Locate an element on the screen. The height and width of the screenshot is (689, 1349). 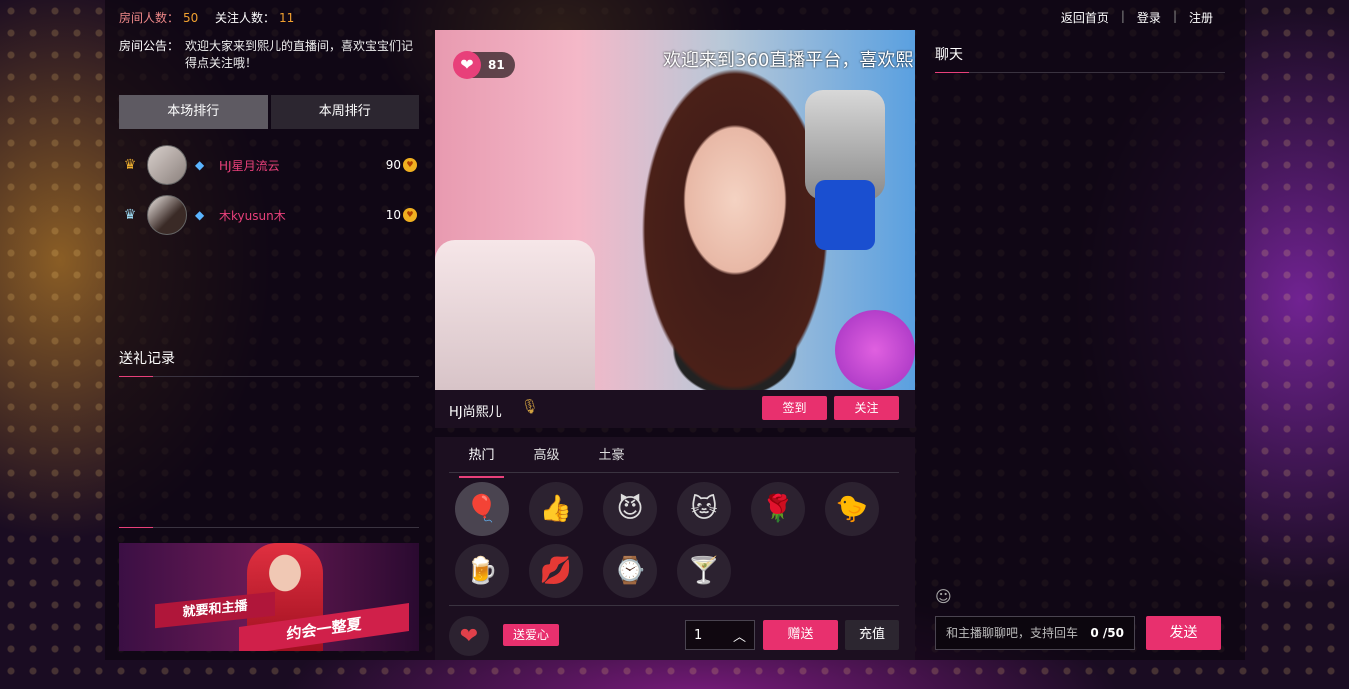
give-gift-button: 赠送 is located at coordinates (800, 635).